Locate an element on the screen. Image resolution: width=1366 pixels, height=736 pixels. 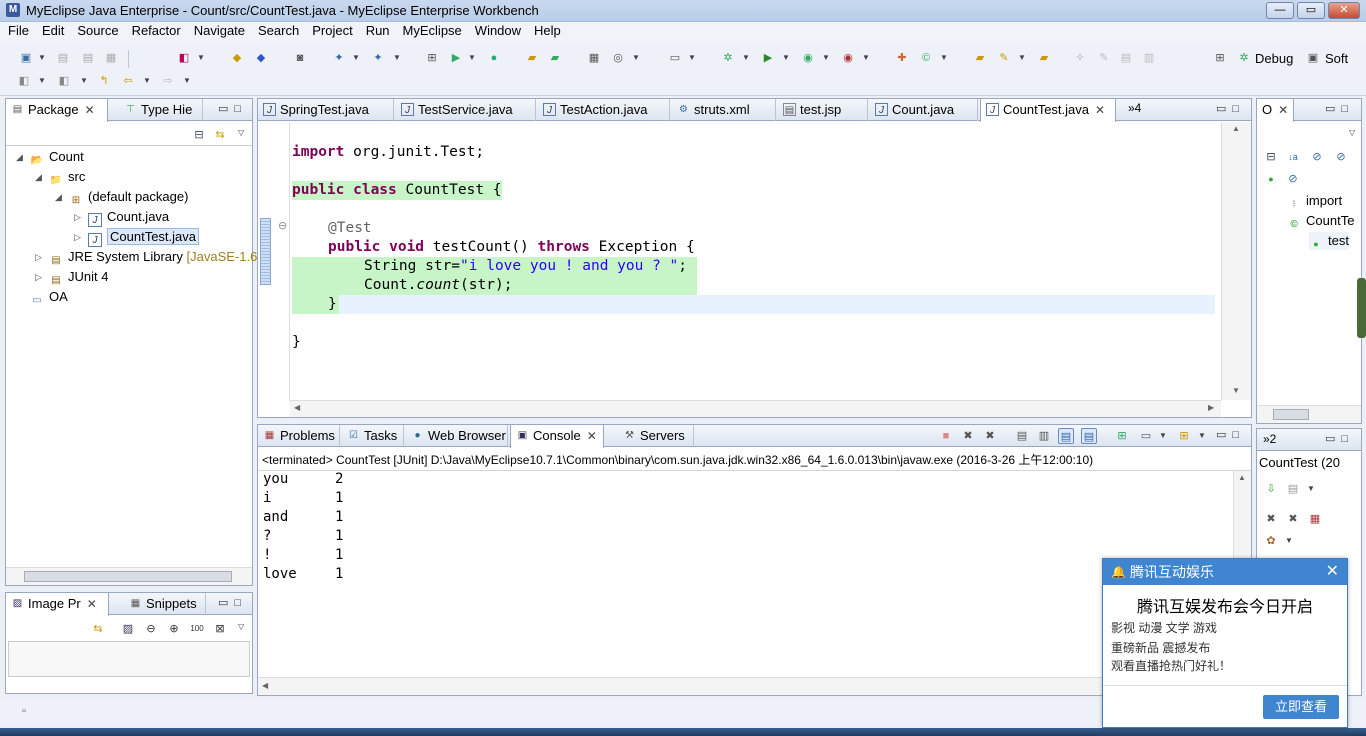
run-icon: ▶ is located at coordinates (768, 58).